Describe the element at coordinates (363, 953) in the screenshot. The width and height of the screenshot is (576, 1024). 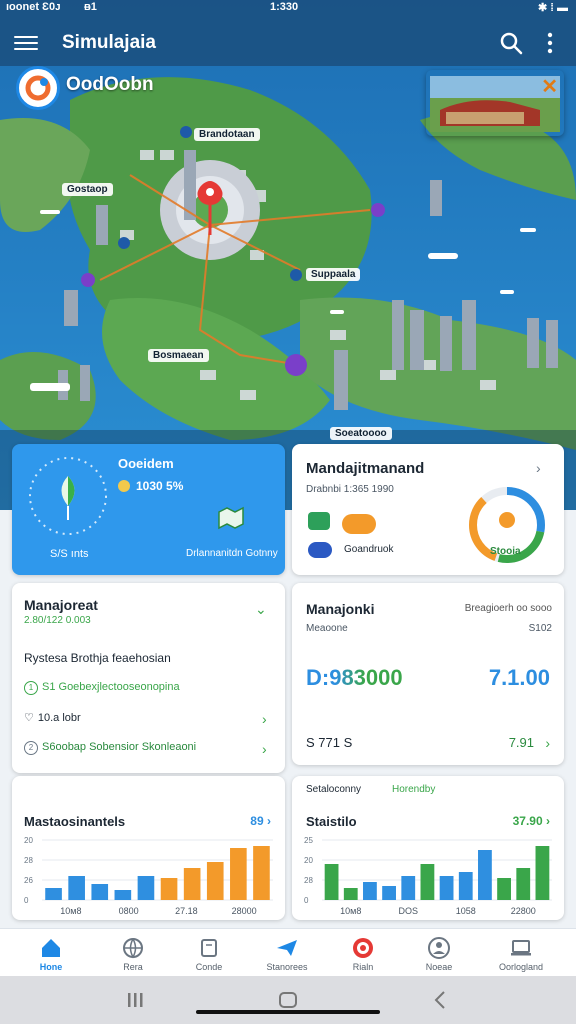
I see `nav-item-rialn: Rialn` at that location.